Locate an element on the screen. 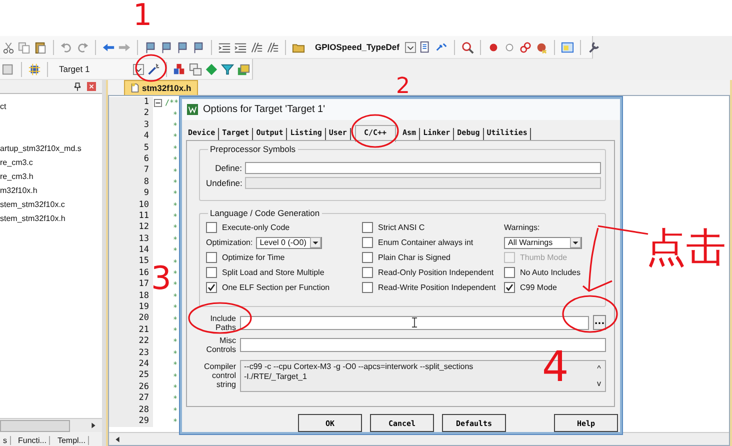 The width and height of the screenshot is (732, 446). chip-icon is located at coordinates (34, 69).